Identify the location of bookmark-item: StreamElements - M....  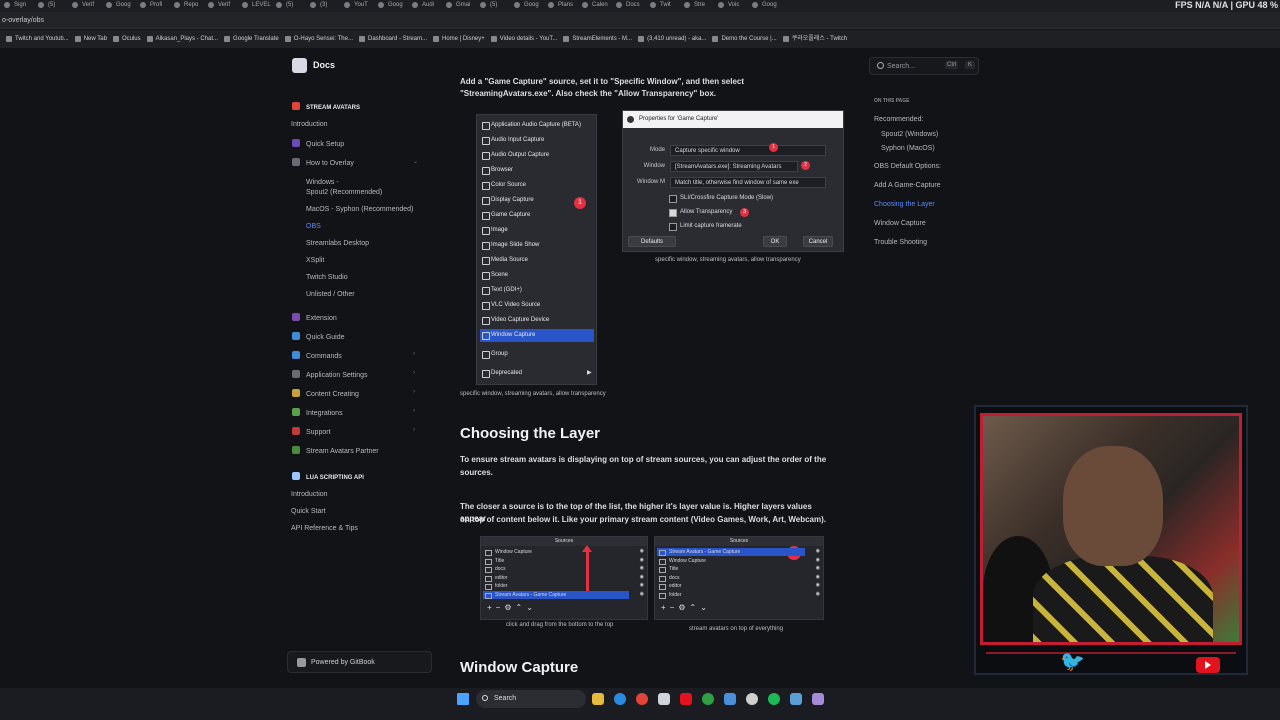
(597, 39).